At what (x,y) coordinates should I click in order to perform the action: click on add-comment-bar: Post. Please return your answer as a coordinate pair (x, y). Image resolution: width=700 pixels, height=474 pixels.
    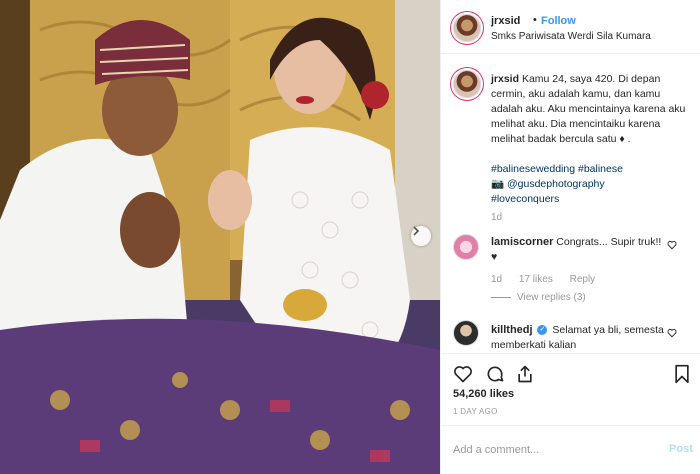
    Looking at the image, I should click on (570, 449).